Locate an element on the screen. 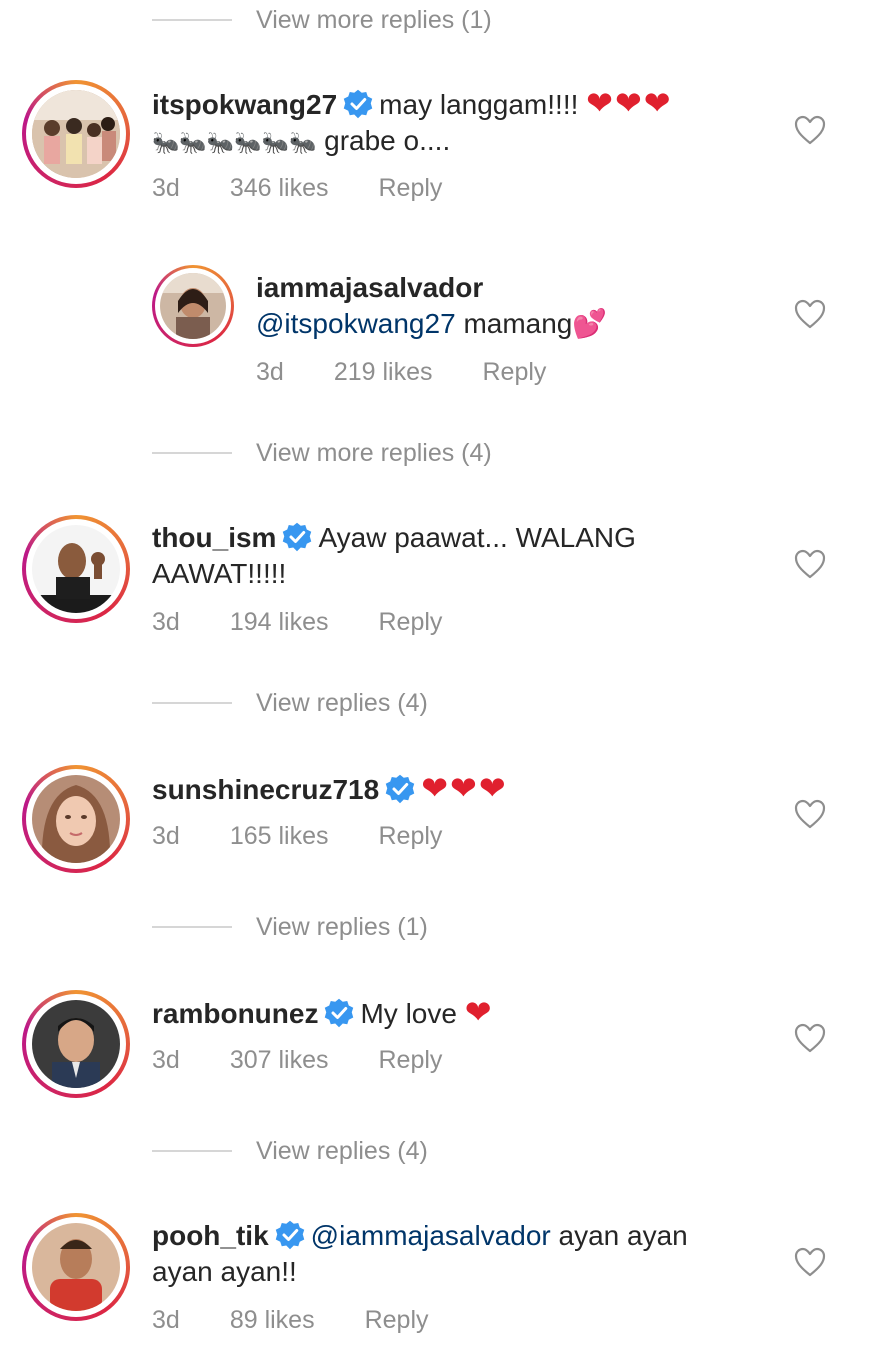 The image size is (878, 1372). comment-body: Ayaw paawat... WALANG is located at coordinates (477, 537).